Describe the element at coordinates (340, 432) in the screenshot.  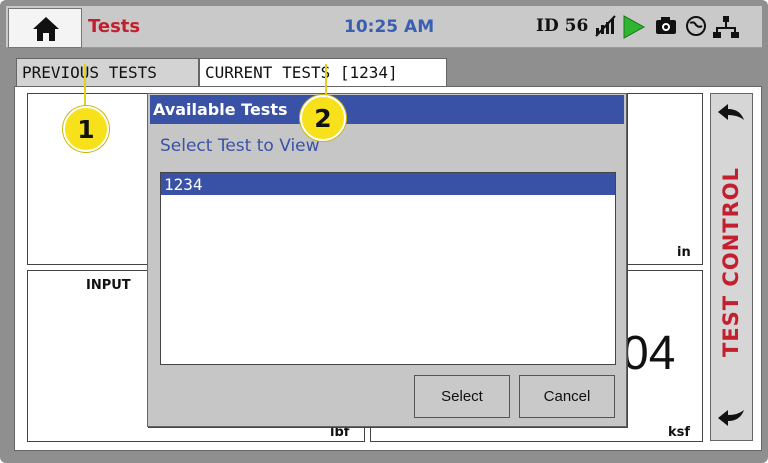
I see `bottom-left-unit: lbf` at that location.